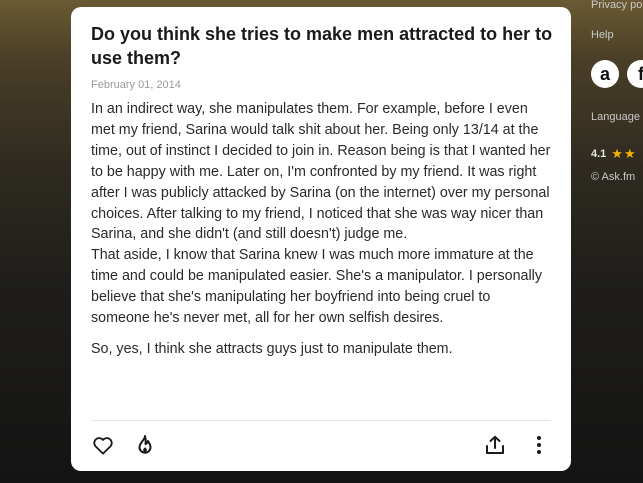 This screenshot has width=643, height=483. What do you see at coordinates (539, 445) in the screenshot?
I see `more-vertical-icon` at bounding box center [539, 445].